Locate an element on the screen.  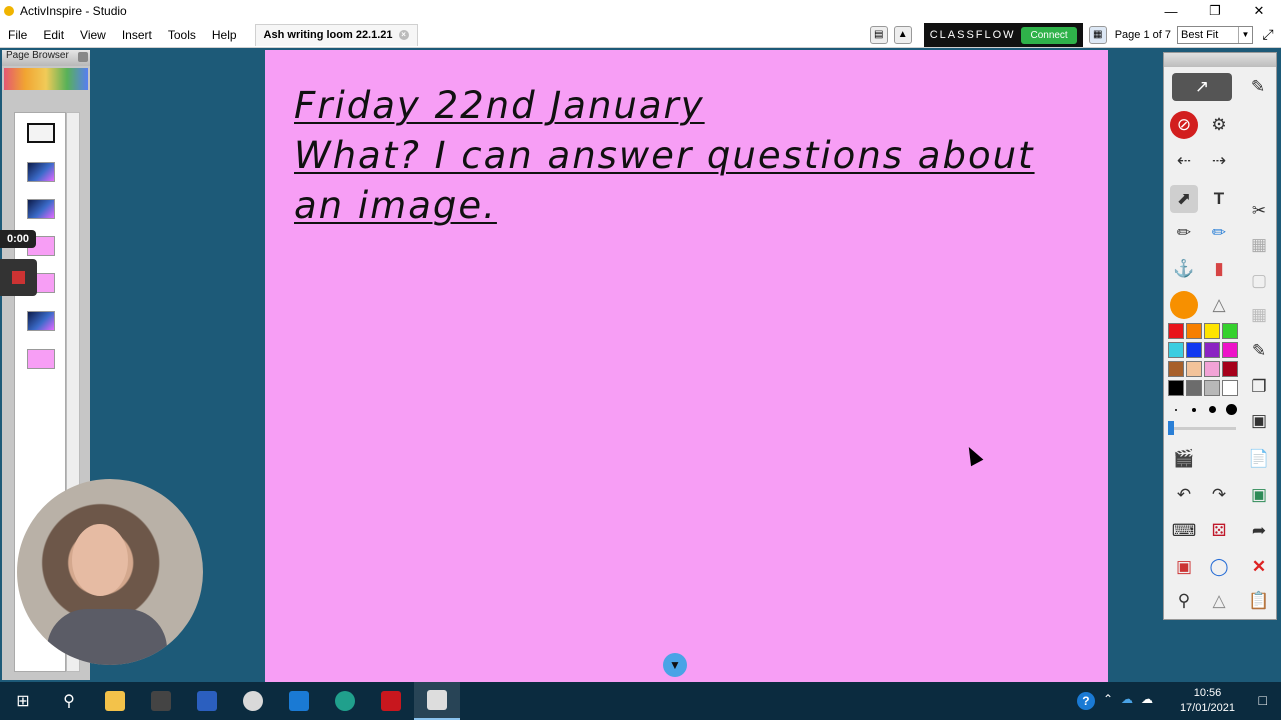
clapper-icon: 🎬 is located at coordinates (1184, 459).